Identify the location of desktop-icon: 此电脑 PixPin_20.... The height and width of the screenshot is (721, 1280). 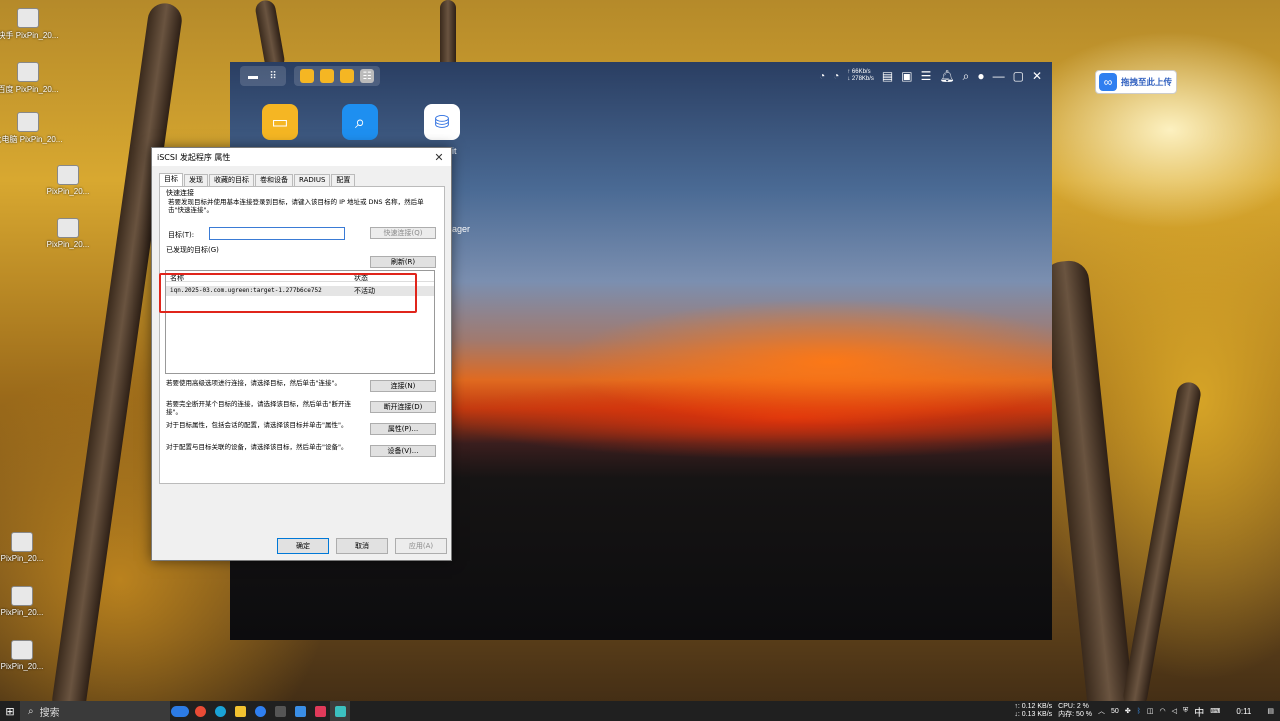
(31, 128).